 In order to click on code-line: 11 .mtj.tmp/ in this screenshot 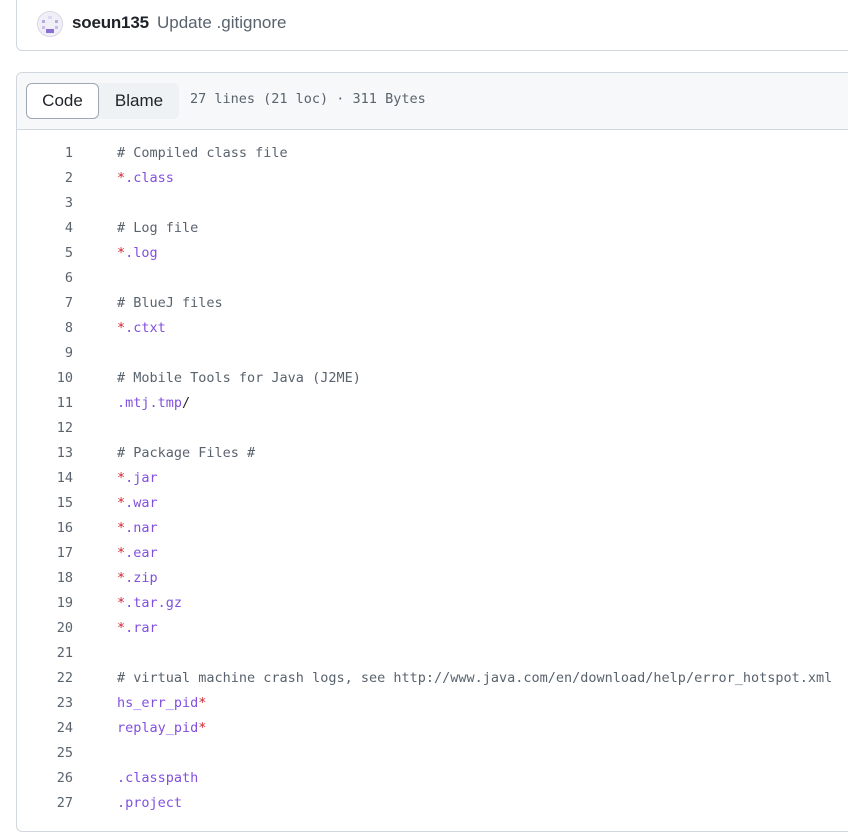, I will do `click(432, 402)`.